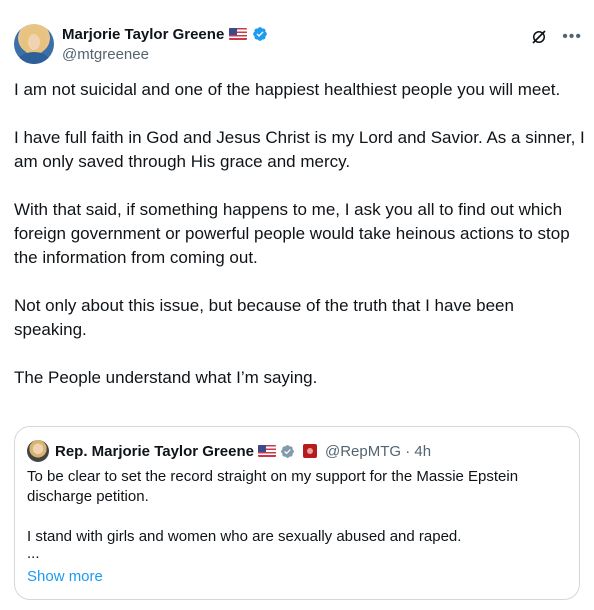 The width and height of the screenshot is (594, 610). Describe the element at coordinates (287, 451) in the screenshot. I see `government-badge-icon` at that location.